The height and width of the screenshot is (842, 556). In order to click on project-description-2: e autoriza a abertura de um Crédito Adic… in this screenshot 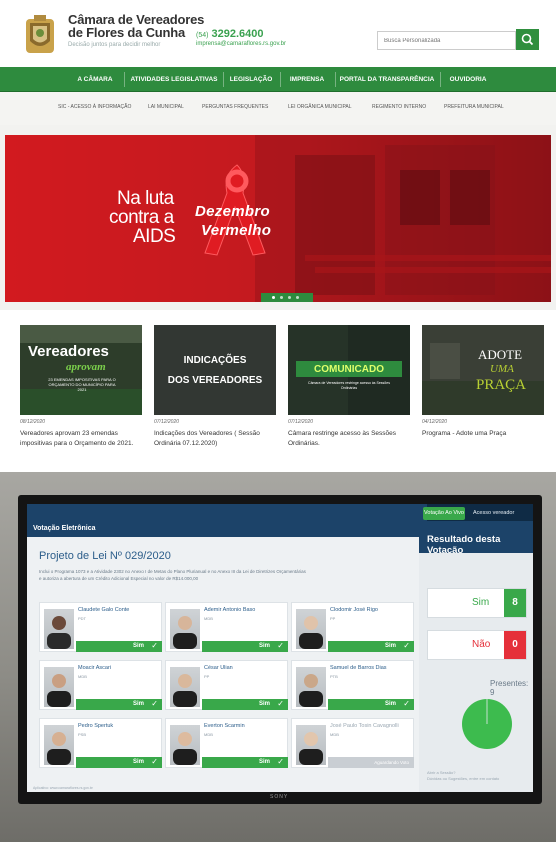, I will do `click(119, 578)`.